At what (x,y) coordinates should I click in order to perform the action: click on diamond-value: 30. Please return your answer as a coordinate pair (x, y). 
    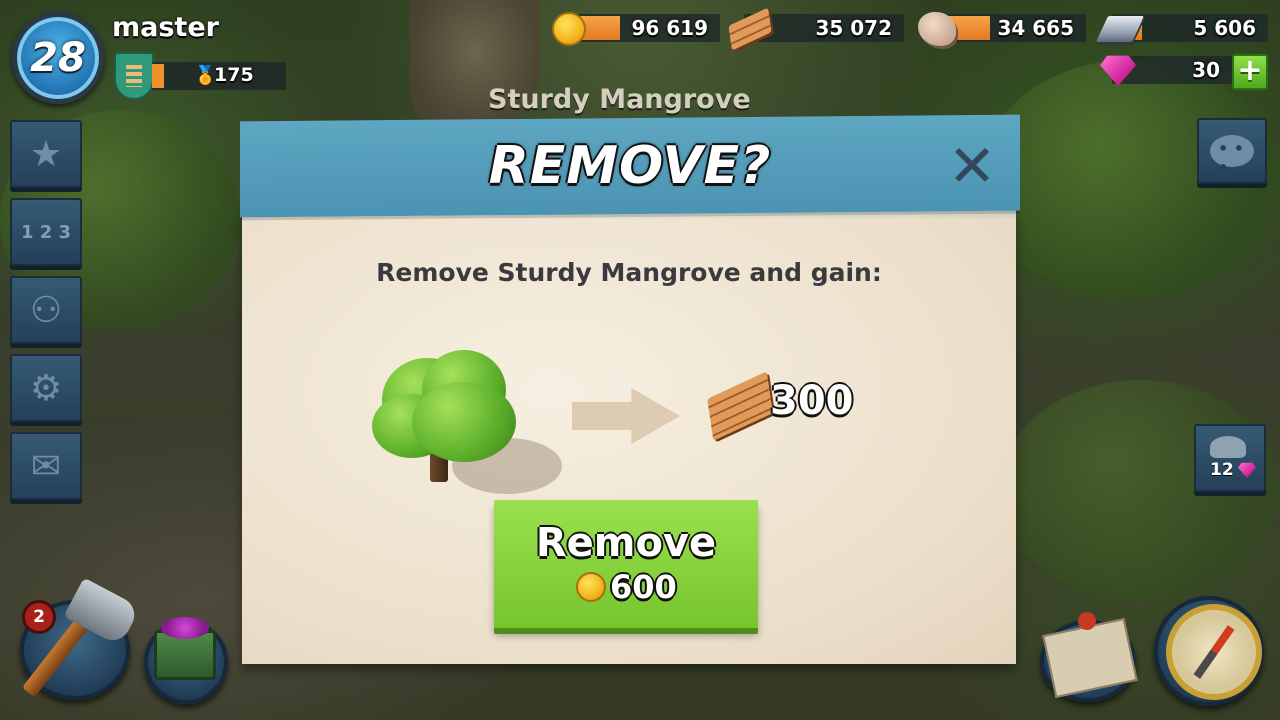
    Looking at the image, I should click on (1206, 70).